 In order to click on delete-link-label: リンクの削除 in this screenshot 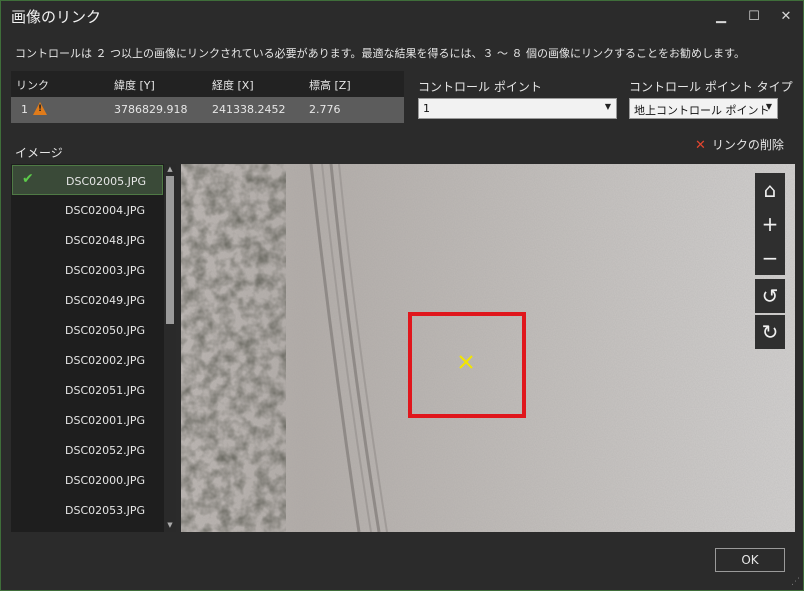, I will do `click(747, 145)`.